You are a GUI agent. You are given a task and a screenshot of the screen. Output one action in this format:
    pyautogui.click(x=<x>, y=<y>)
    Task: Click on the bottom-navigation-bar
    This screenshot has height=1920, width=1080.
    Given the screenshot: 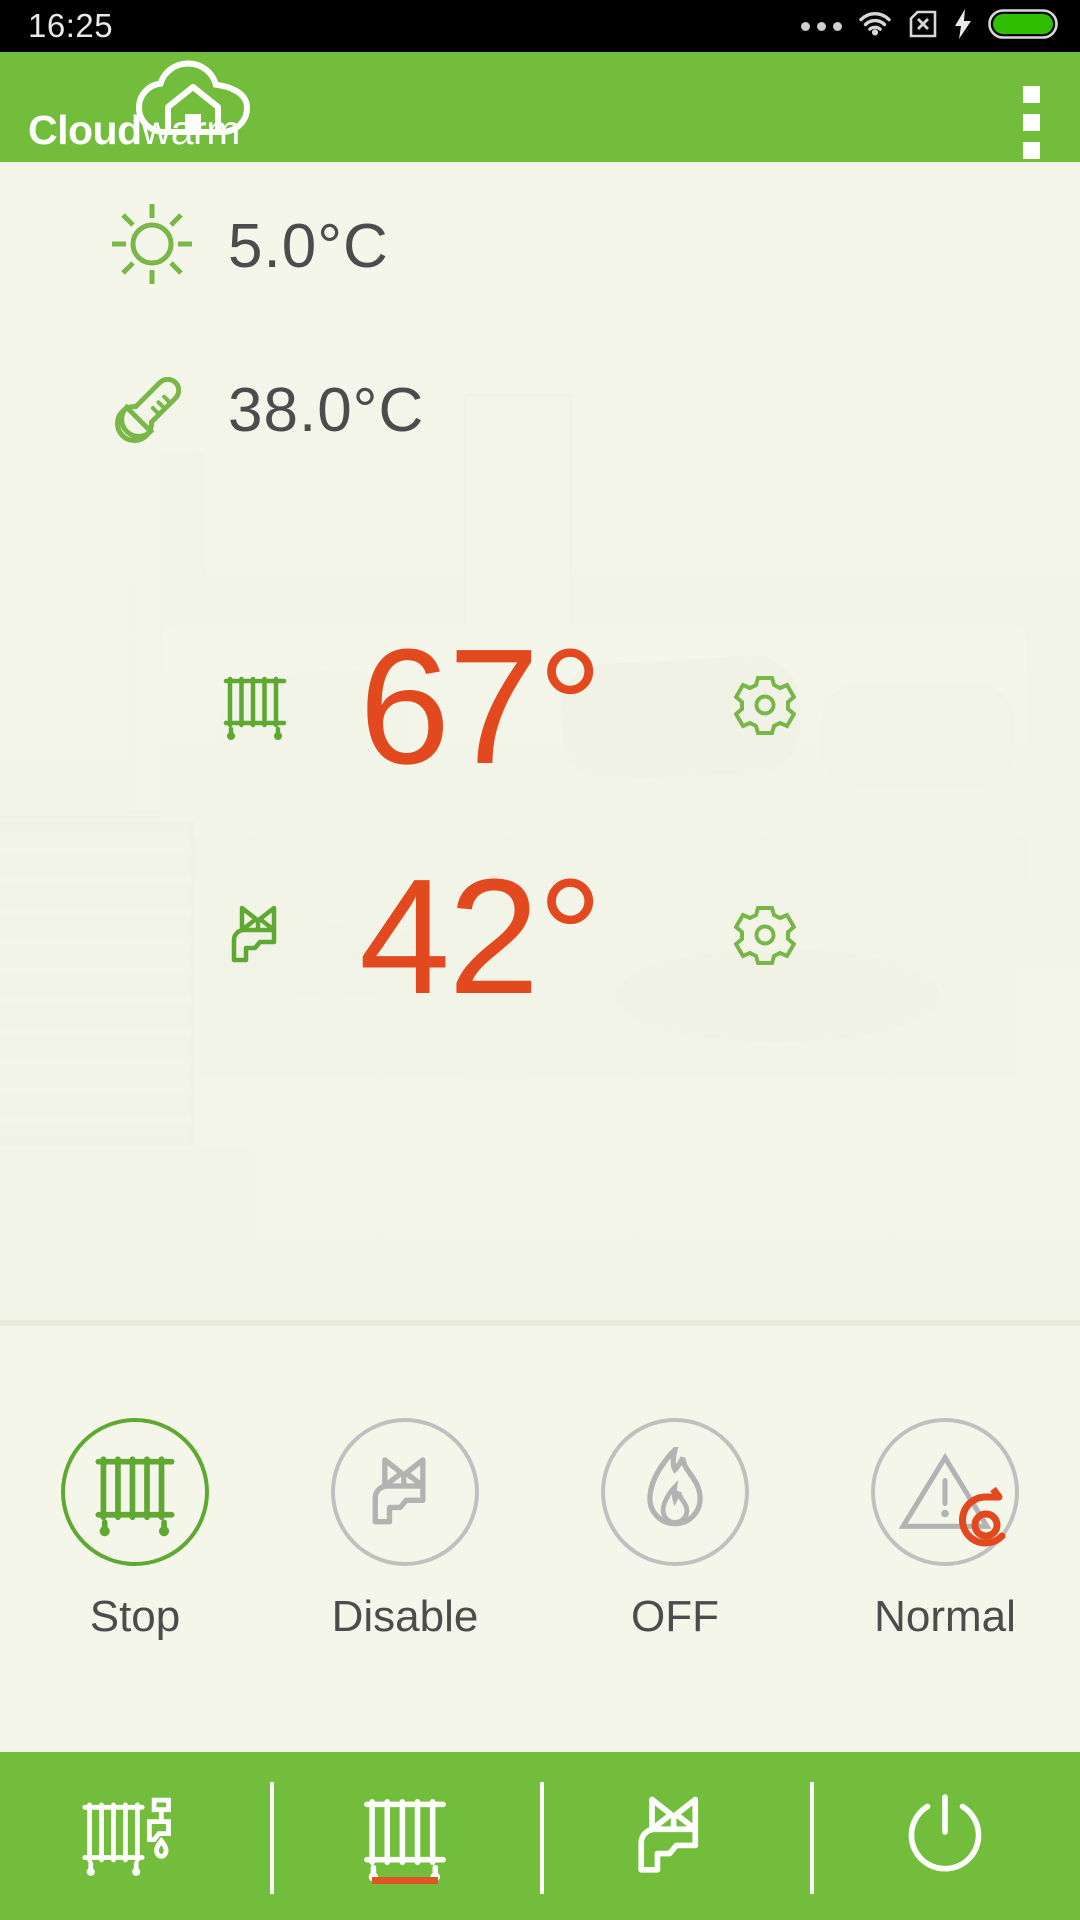 What is the action you would take?
    pyautogui.click(x=540, y=1836)
    